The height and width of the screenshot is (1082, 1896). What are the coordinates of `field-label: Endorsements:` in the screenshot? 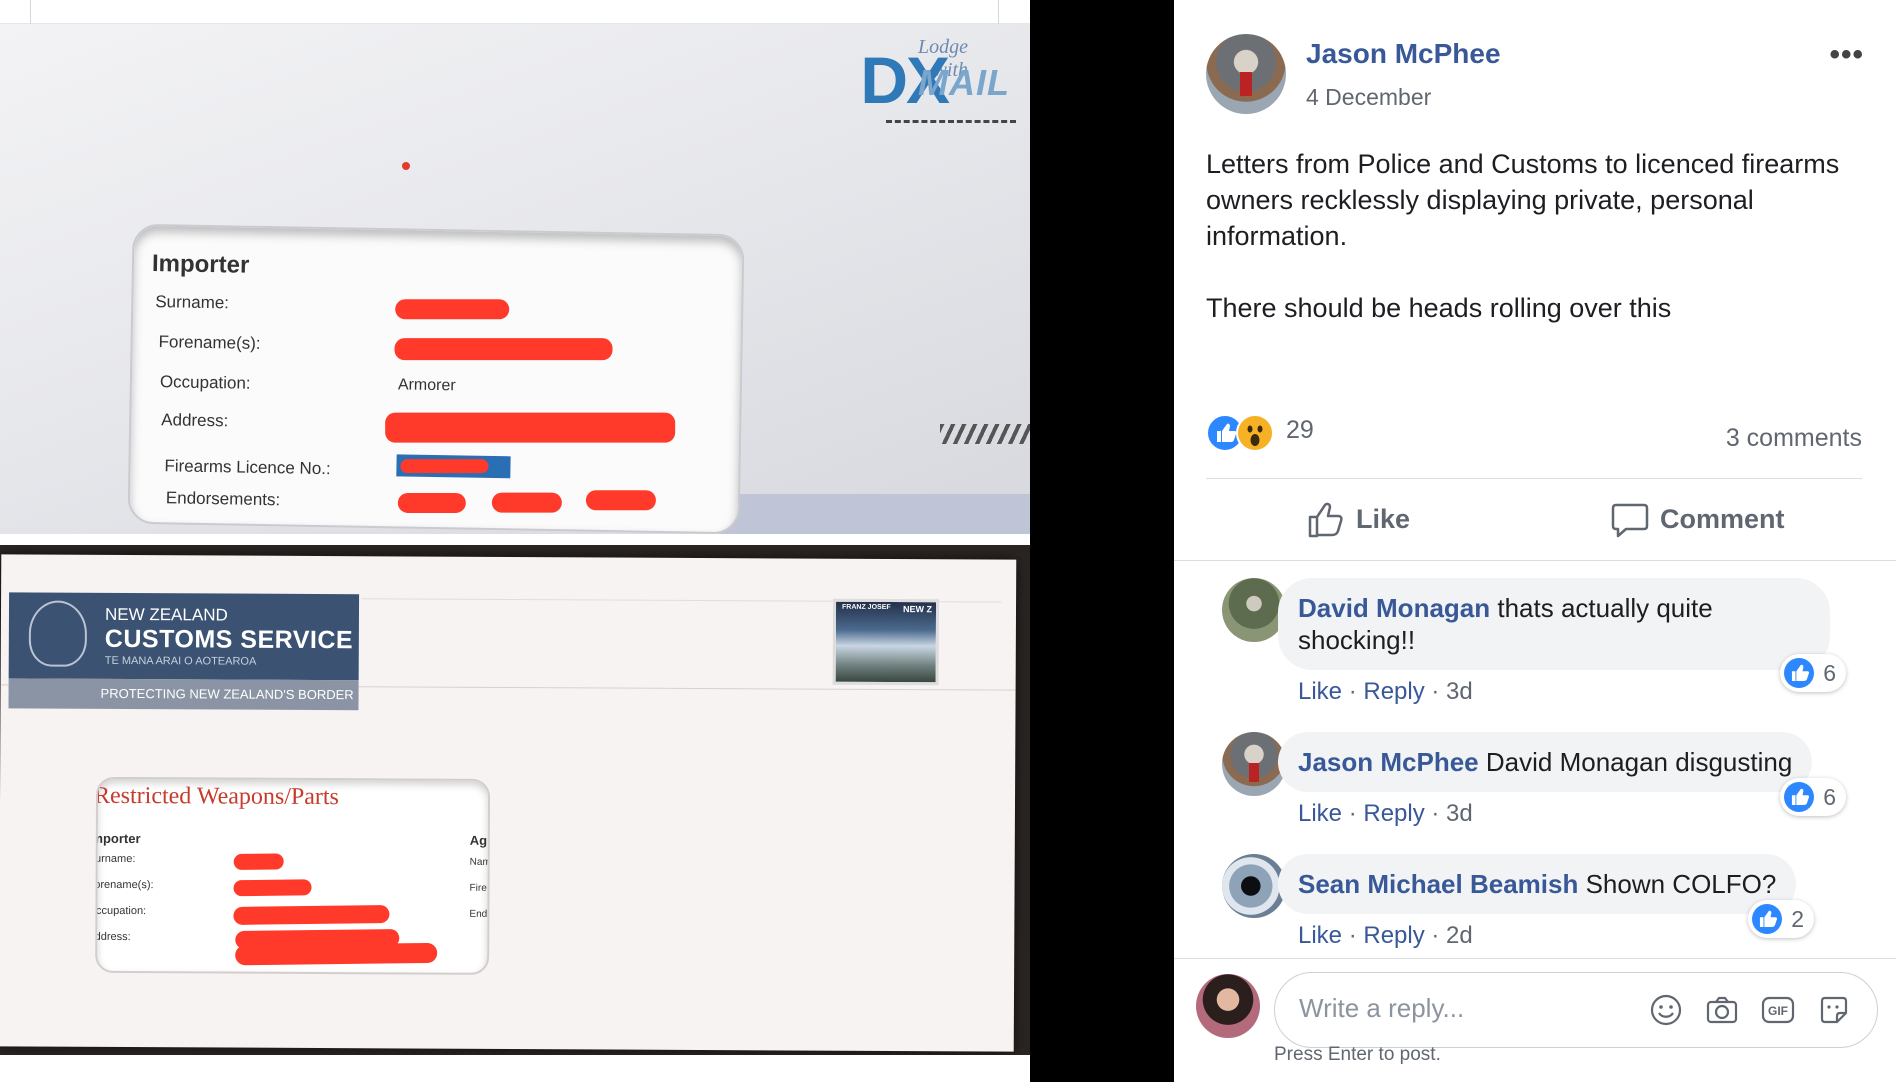 It's located at (223, 499).